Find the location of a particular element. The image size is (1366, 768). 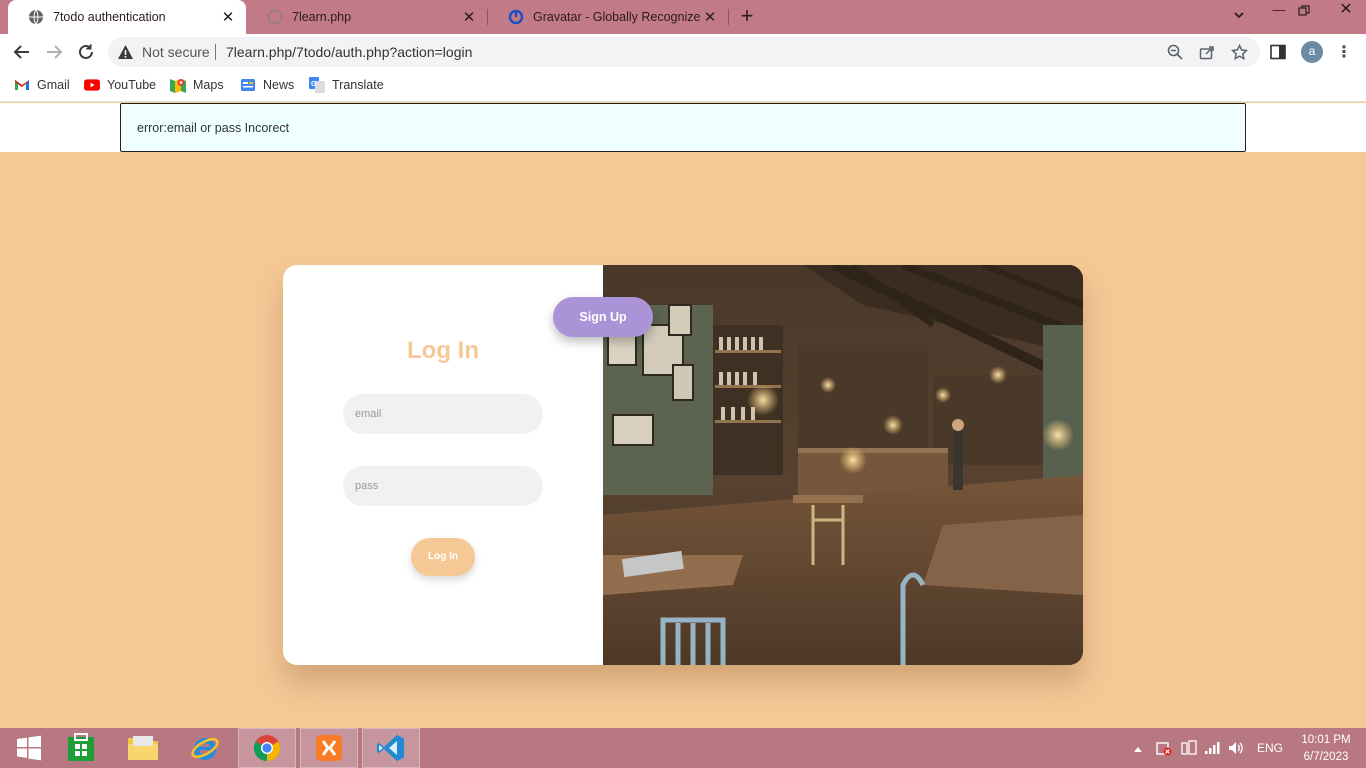

url-text: 7learn.php/7todo/auth.php?action=login is located at coordinates (349, 52).